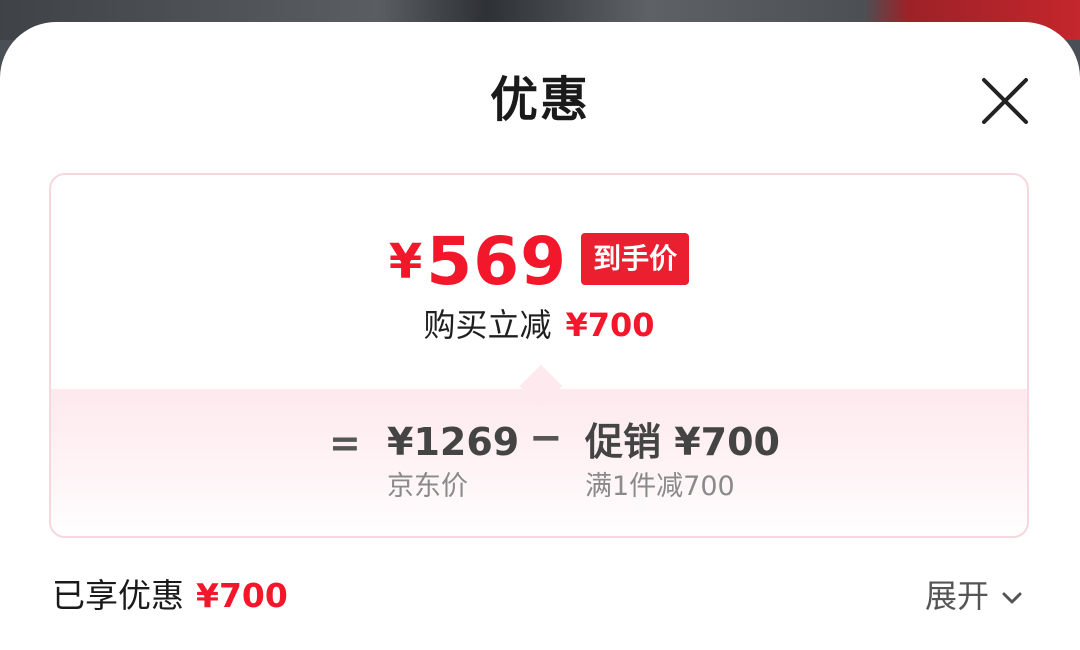 Image resolution: width=1080 pixels, height=650 pixels. What do you see at coordinates (635, 259) in the screenshot?
I see `final-price-badge: 到手价` at bounding box center [635, 259].